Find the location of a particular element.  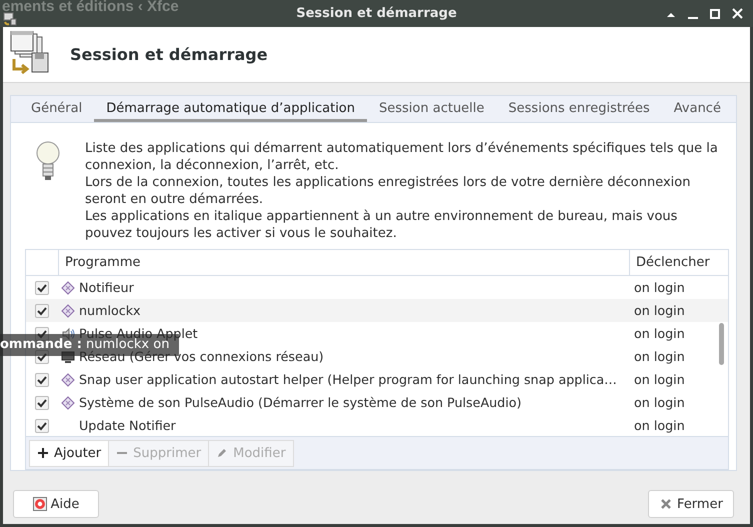

header-title: Session et démarrage is located at coordinates (169, 54).